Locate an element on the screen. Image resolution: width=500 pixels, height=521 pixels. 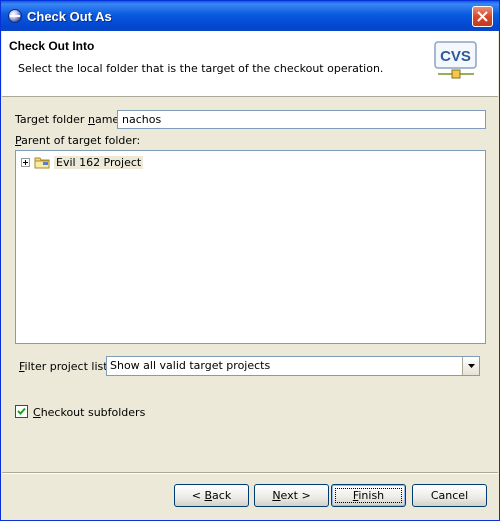
finish-button: Finish is located at coordinates (368, 495).